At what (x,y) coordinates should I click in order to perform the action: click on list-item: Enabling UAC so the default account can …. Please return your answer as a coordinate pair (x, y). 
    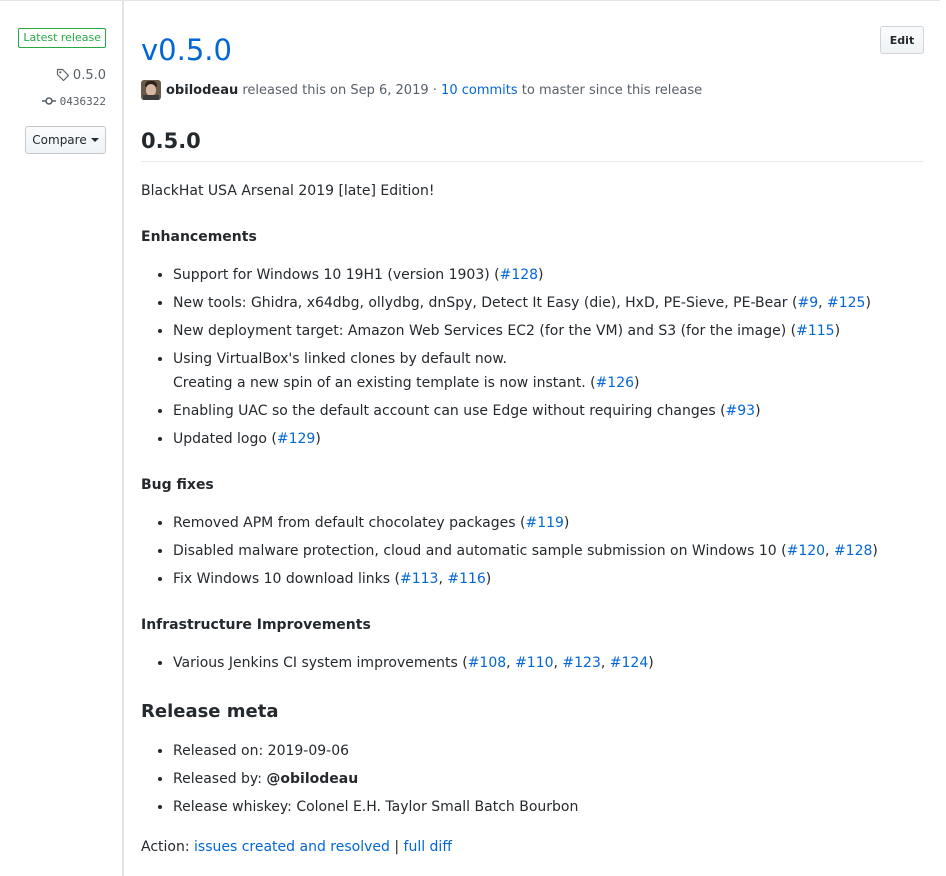
    Looking at the image, I should click on (522, 411).